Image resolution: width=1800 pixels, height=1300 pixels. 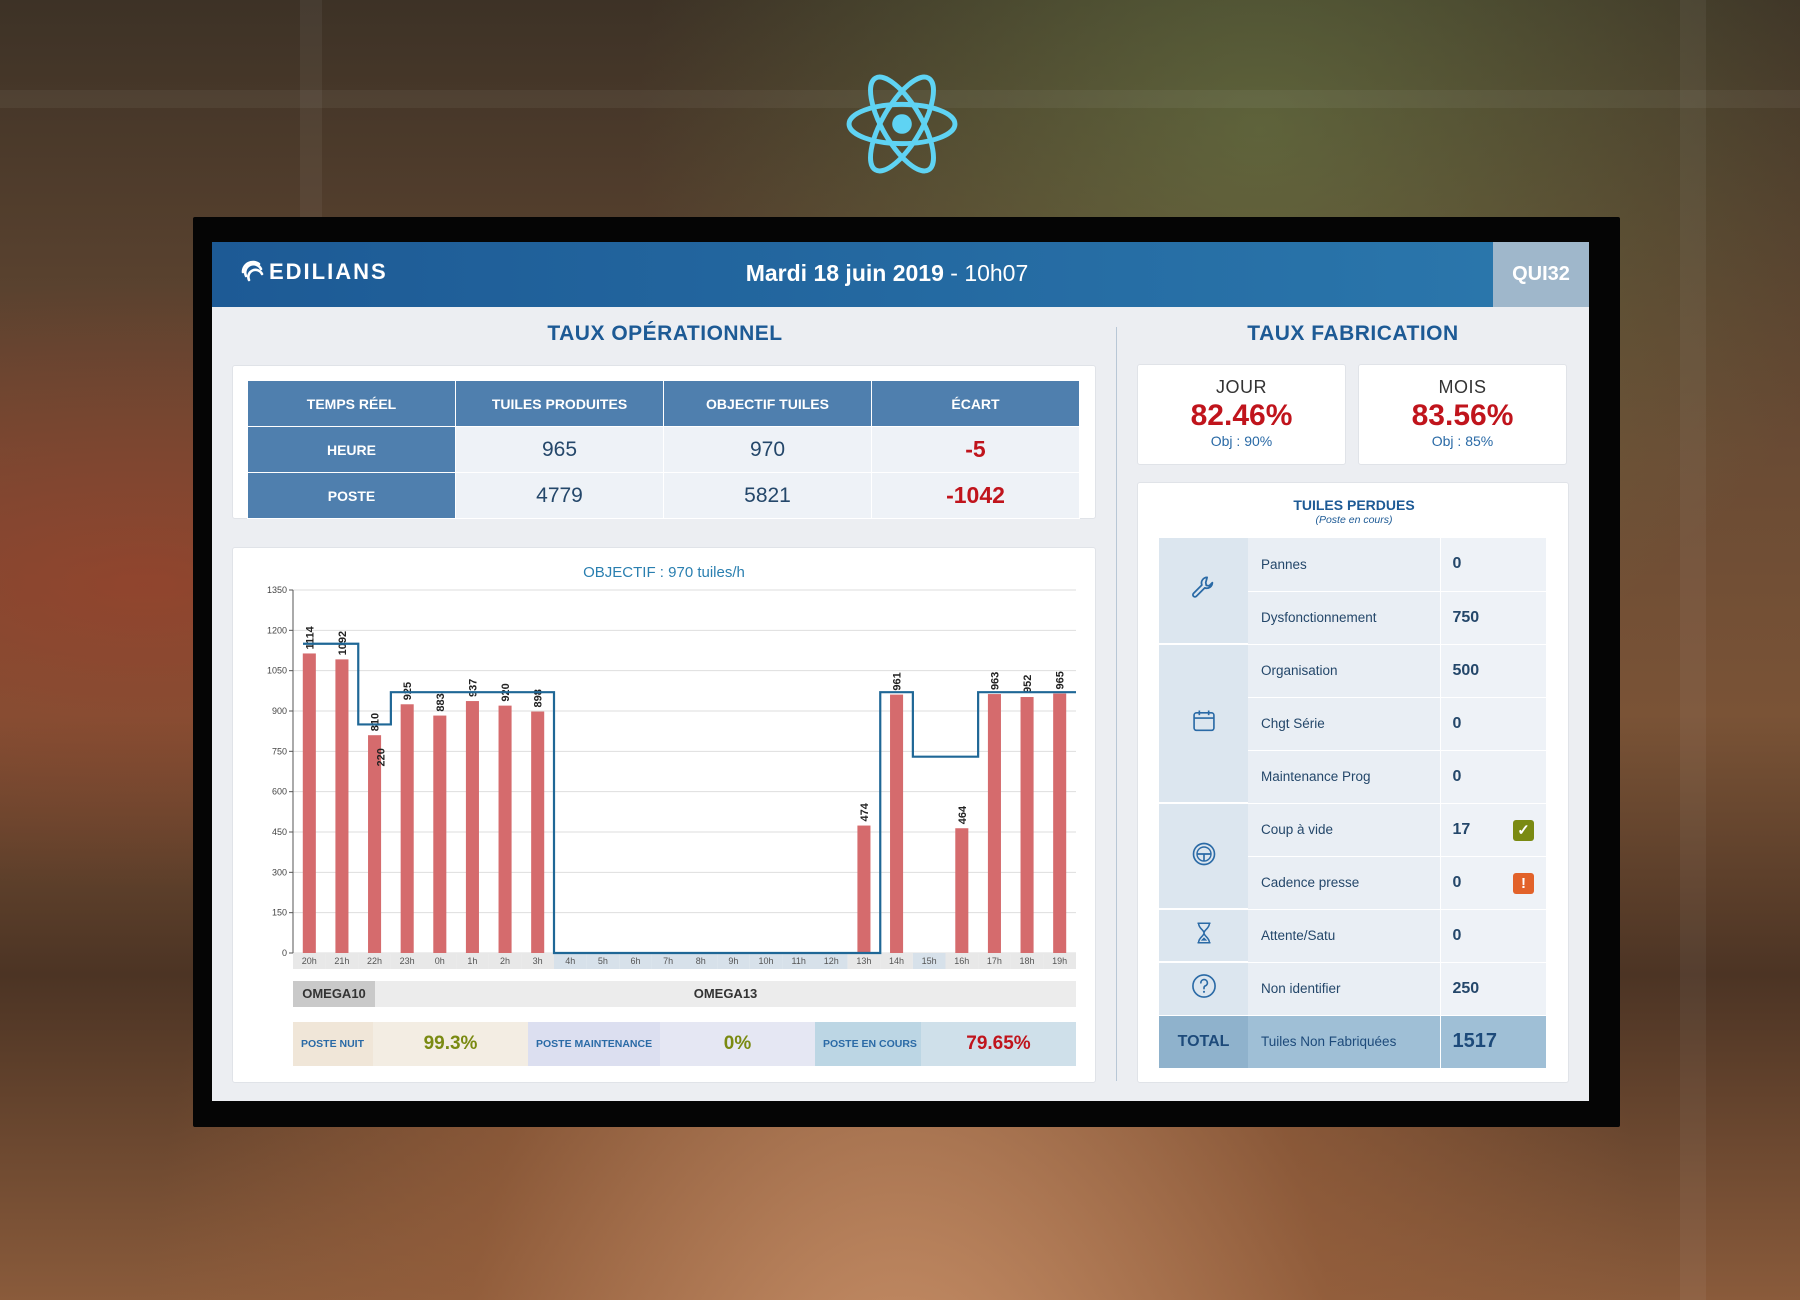 I want to click on row-label: POSTE, so click(x=351, y=495).